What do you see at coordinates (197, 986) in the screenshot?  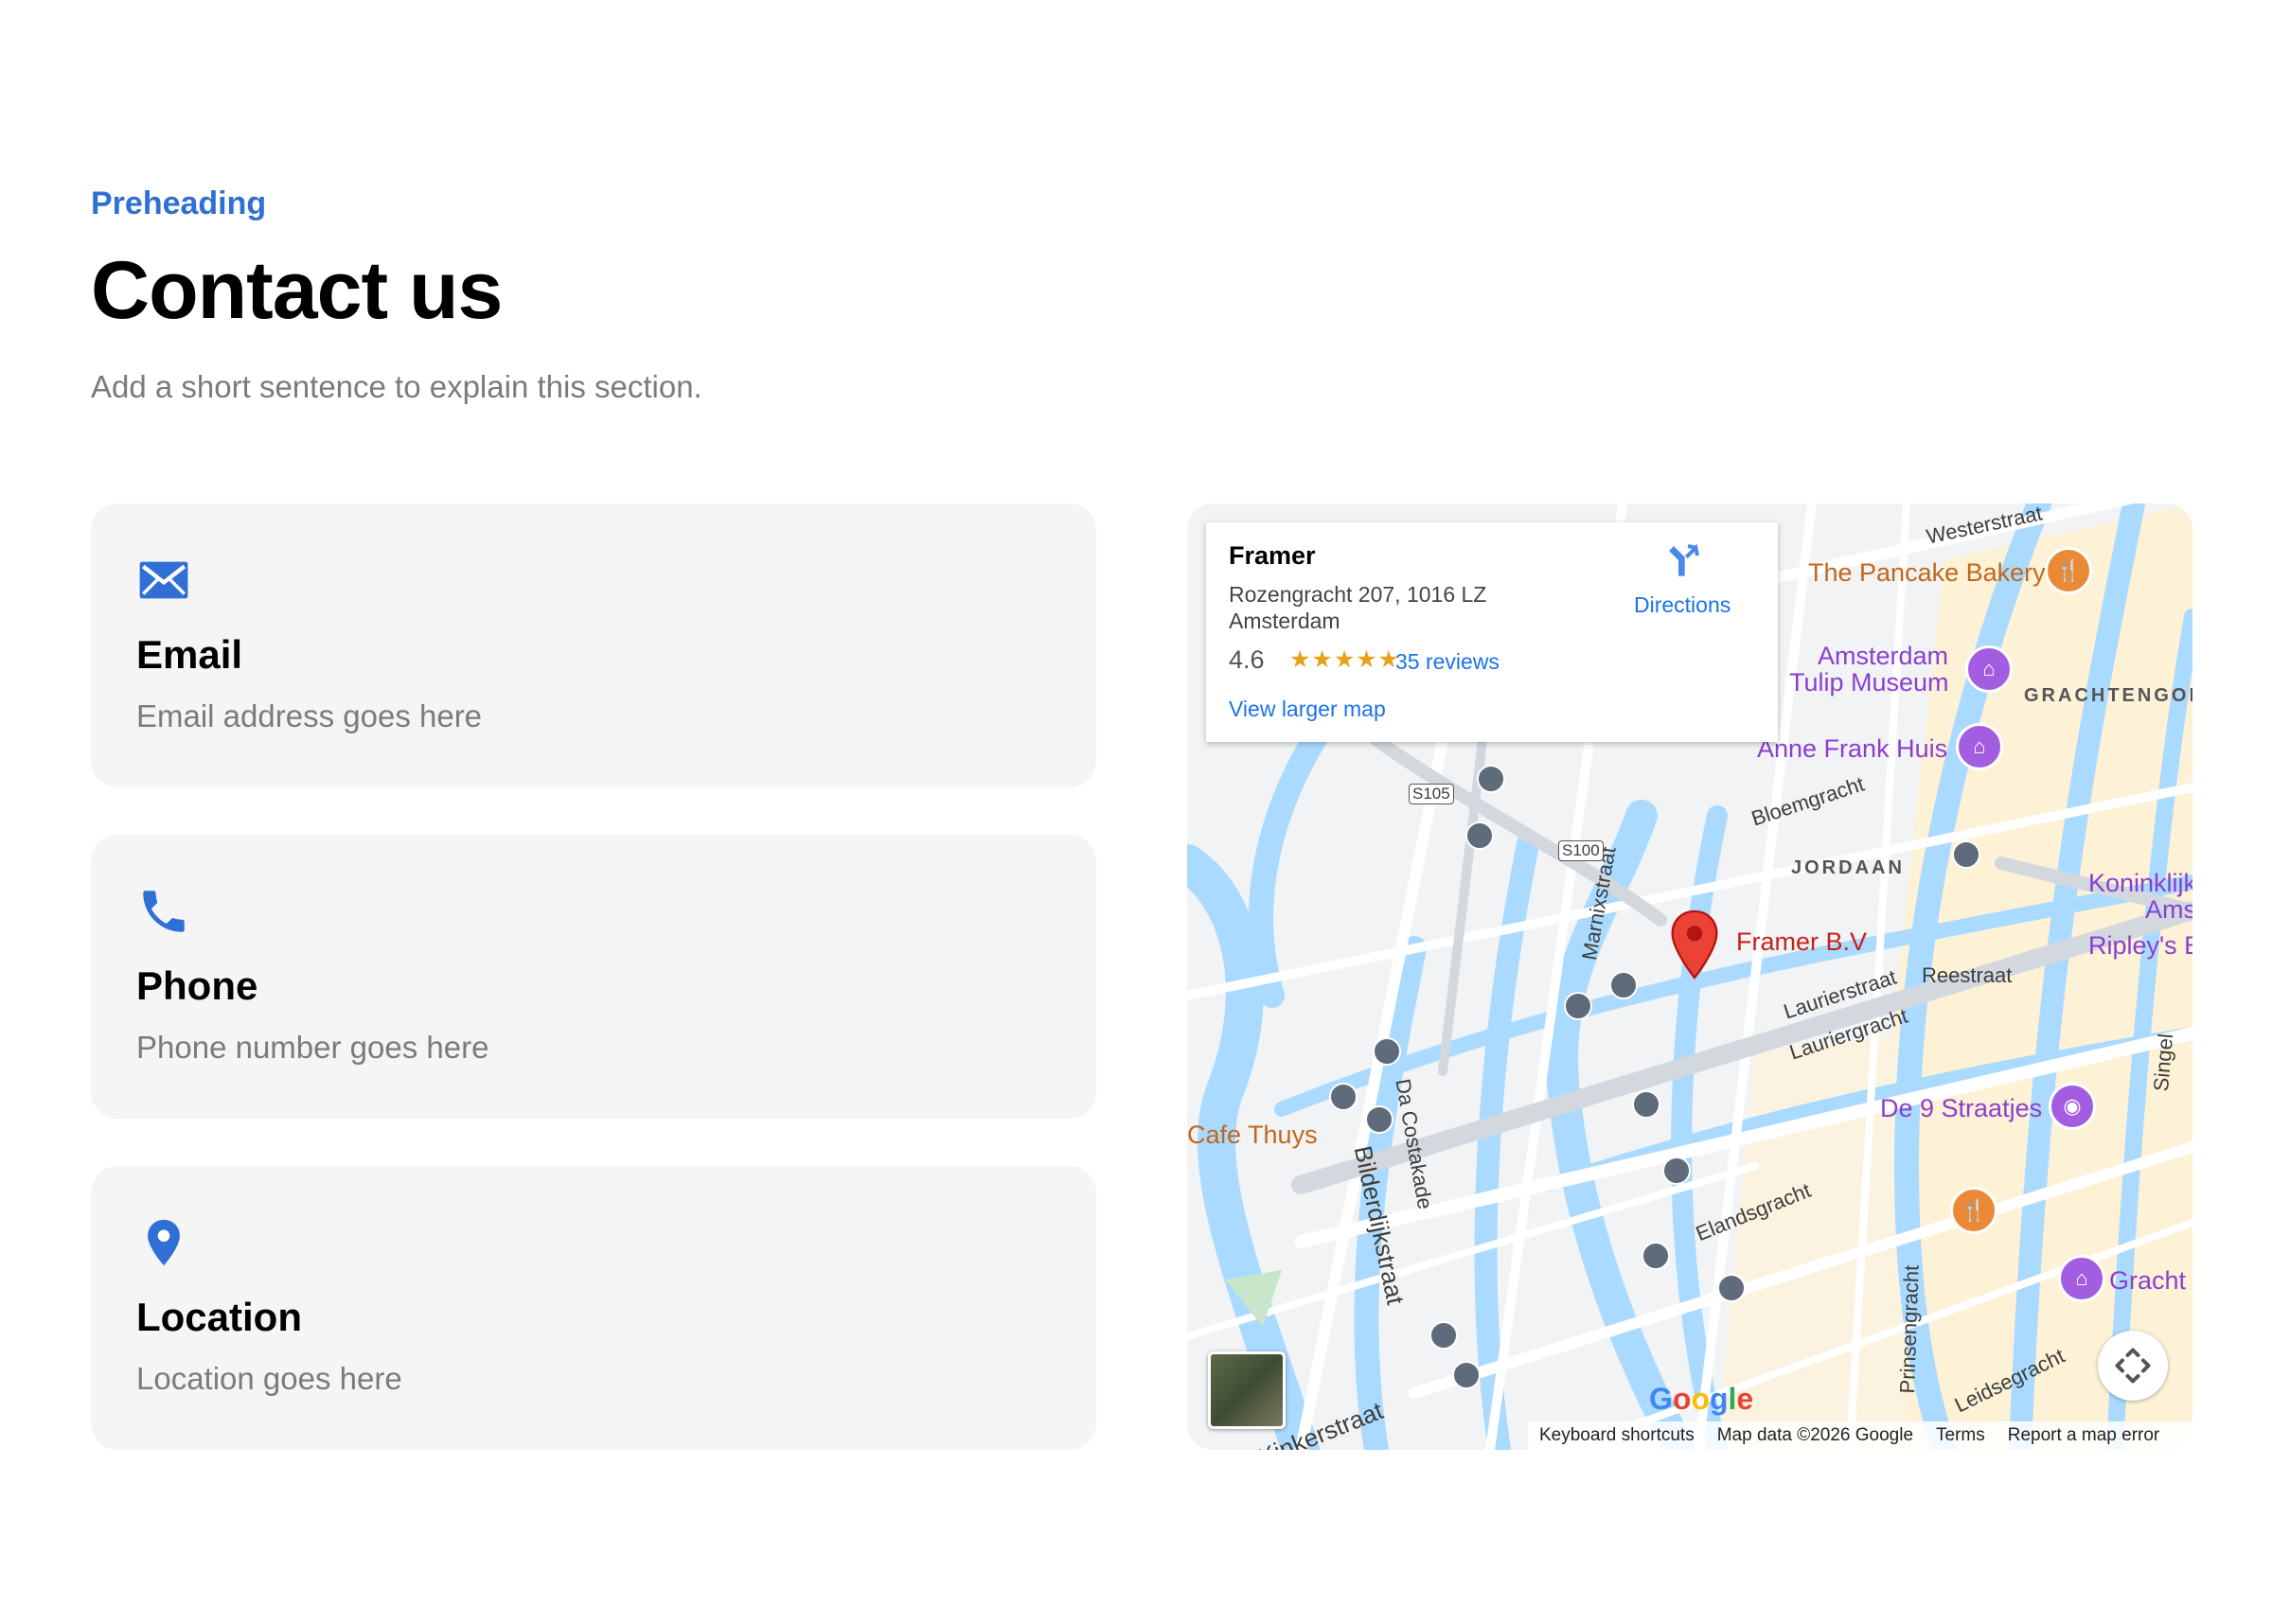 I see `phone-title: Phone` at bounding box center [197, 986].